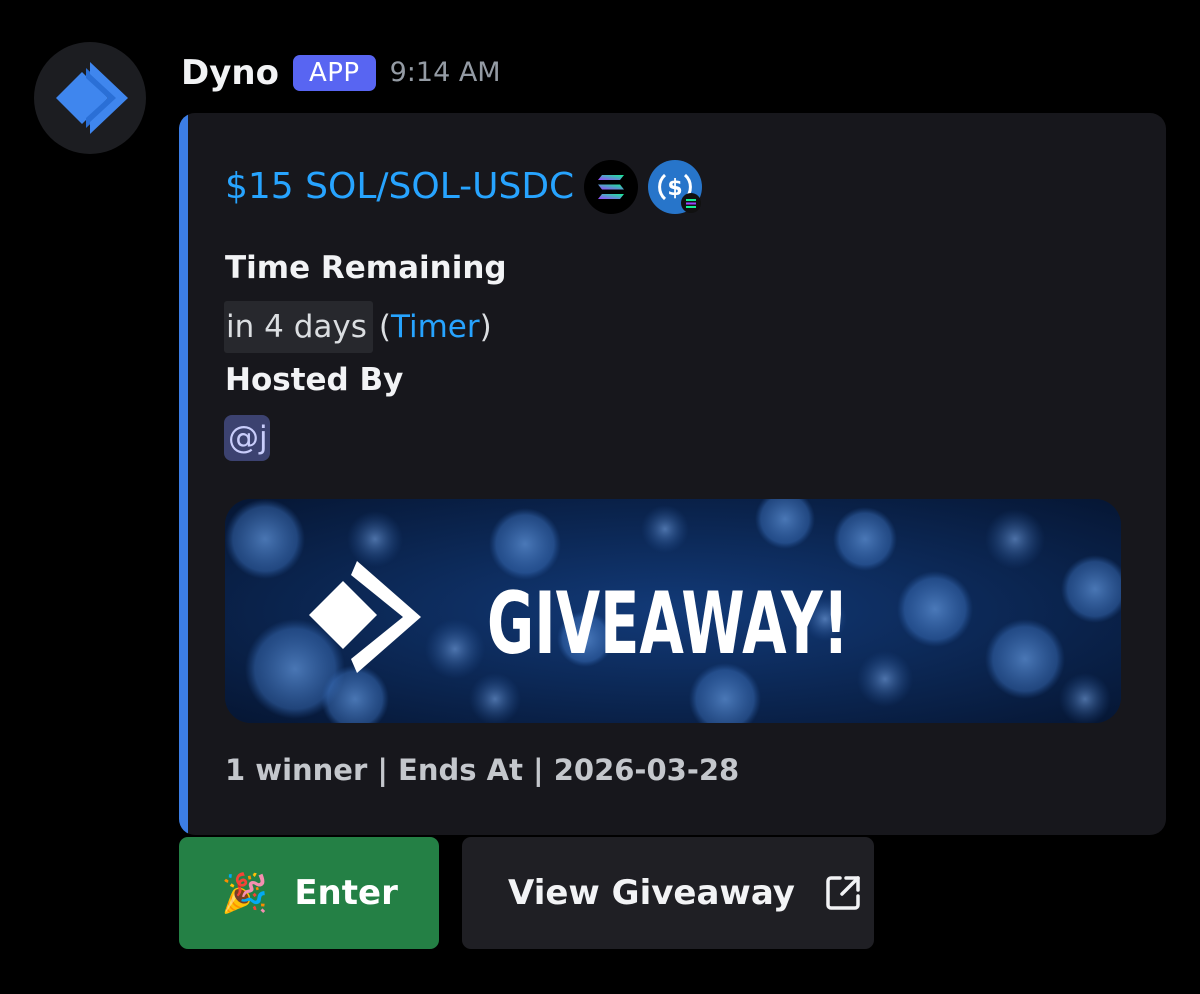  What do you see at coordinates (183, 474) in the screenshot?
I see `embed-accent-bar` at bounding box center [183, 474].